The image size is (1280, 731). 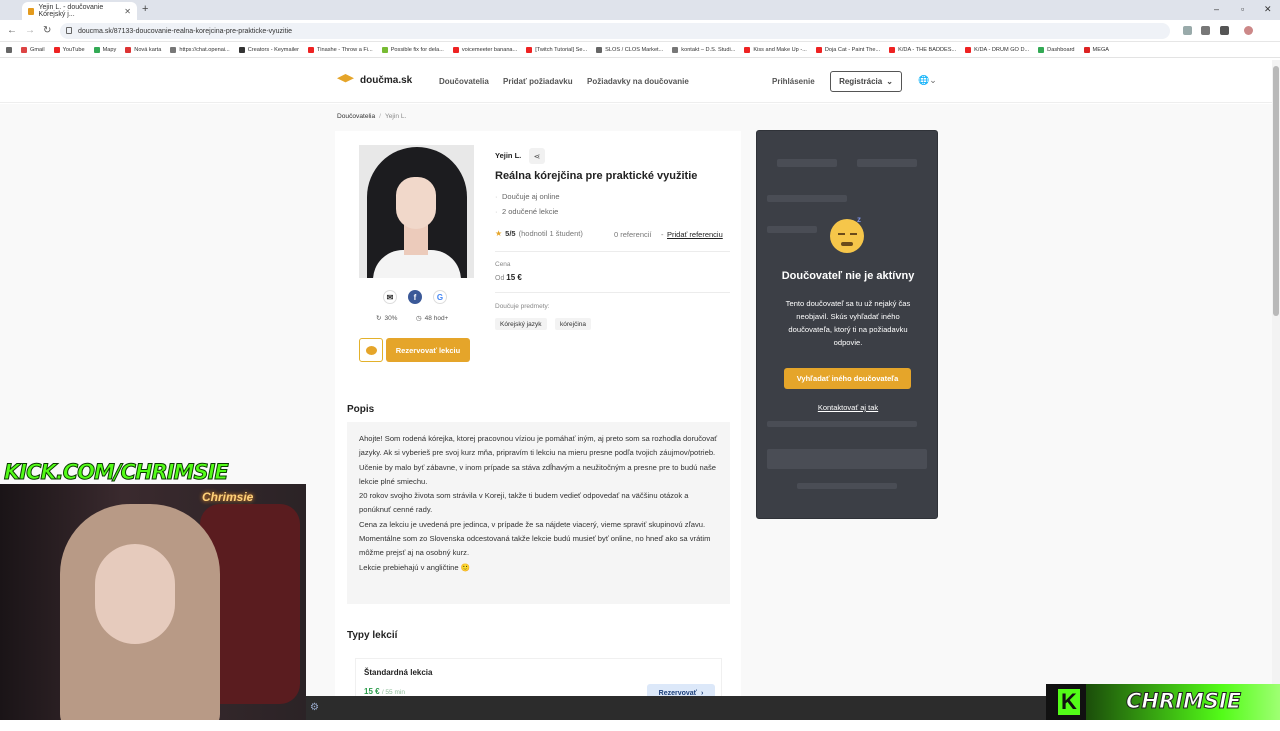 I want to click on facebook-verified-icon: f, so click(x=415, y=297).